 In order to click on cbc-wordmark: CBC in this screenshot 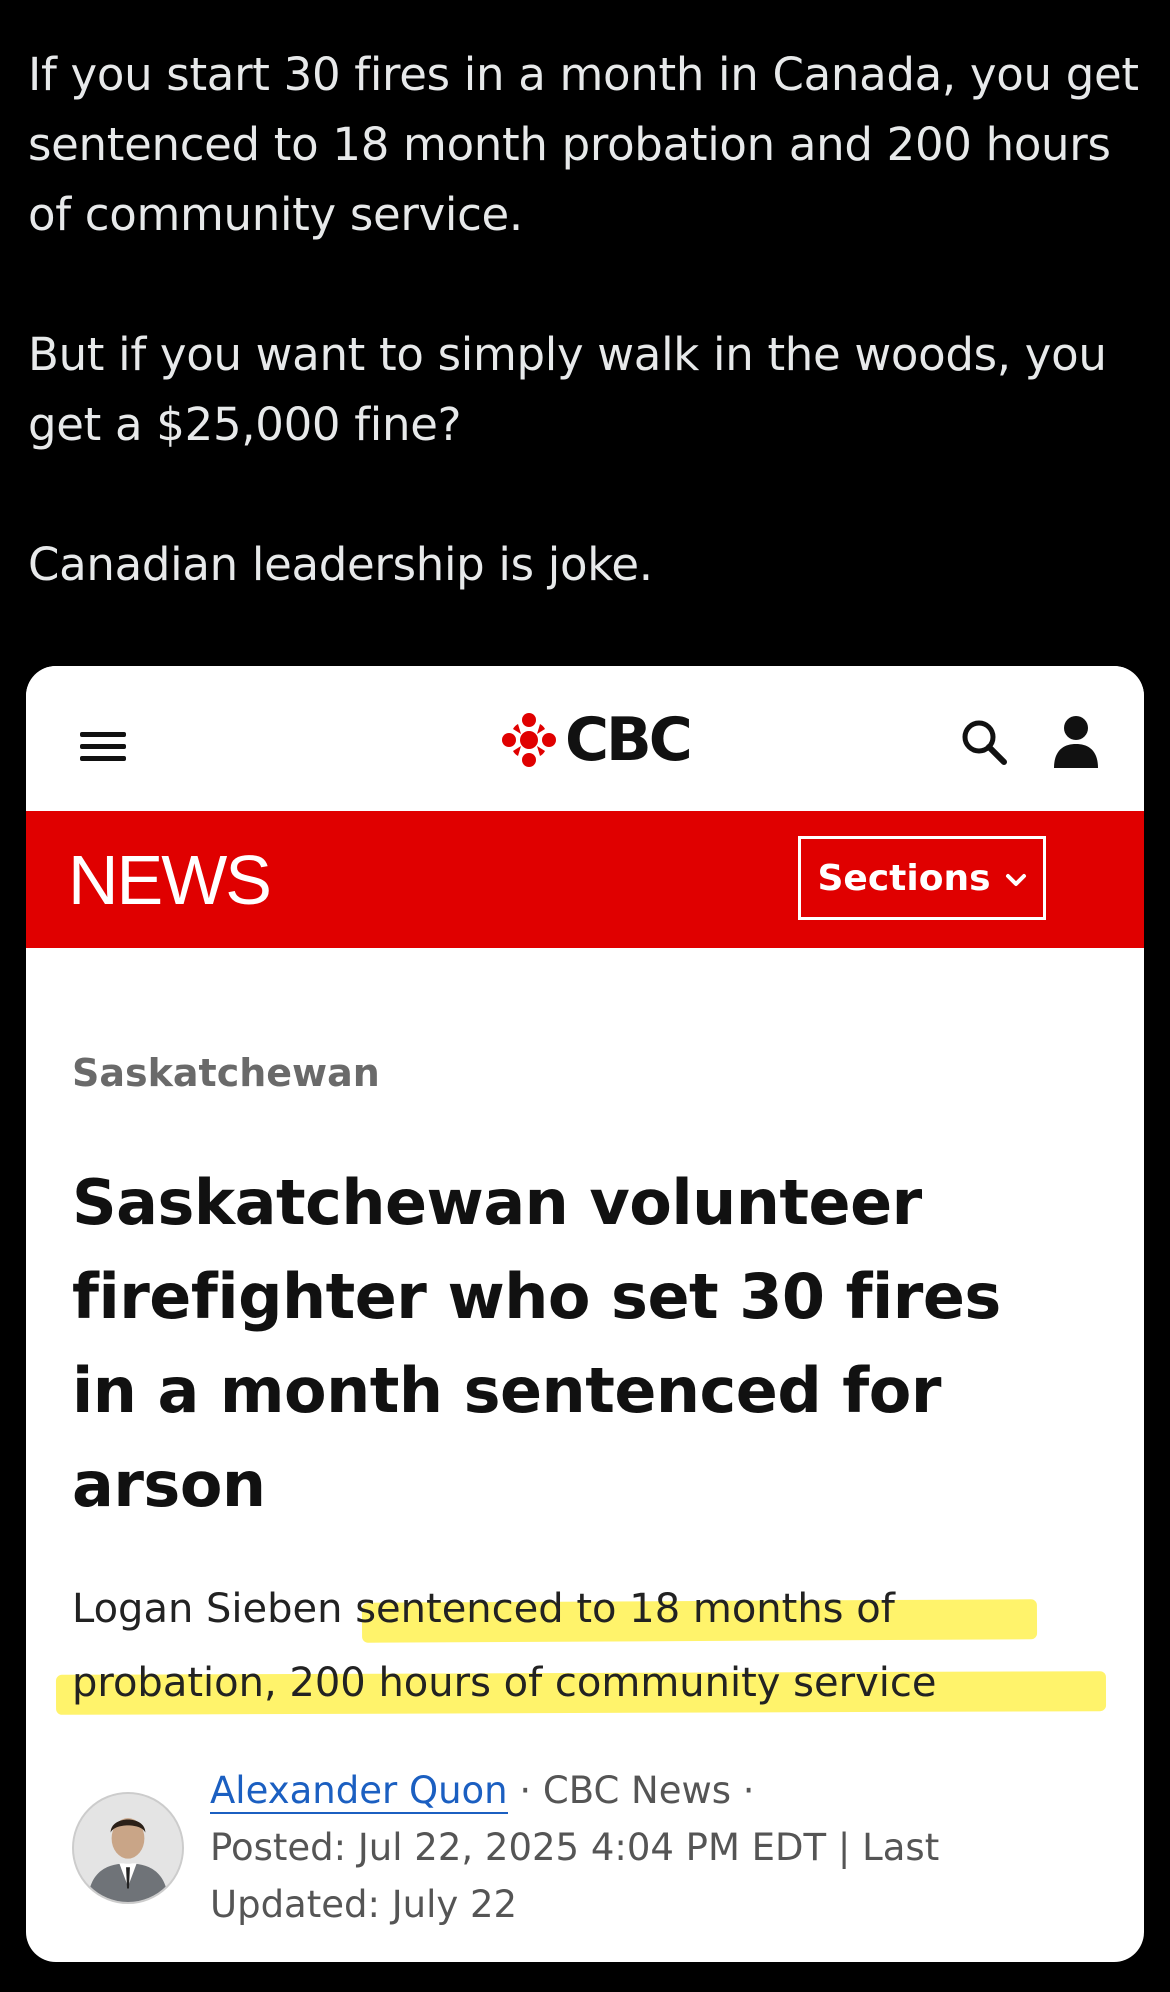, I will do `click(629, 740)`.